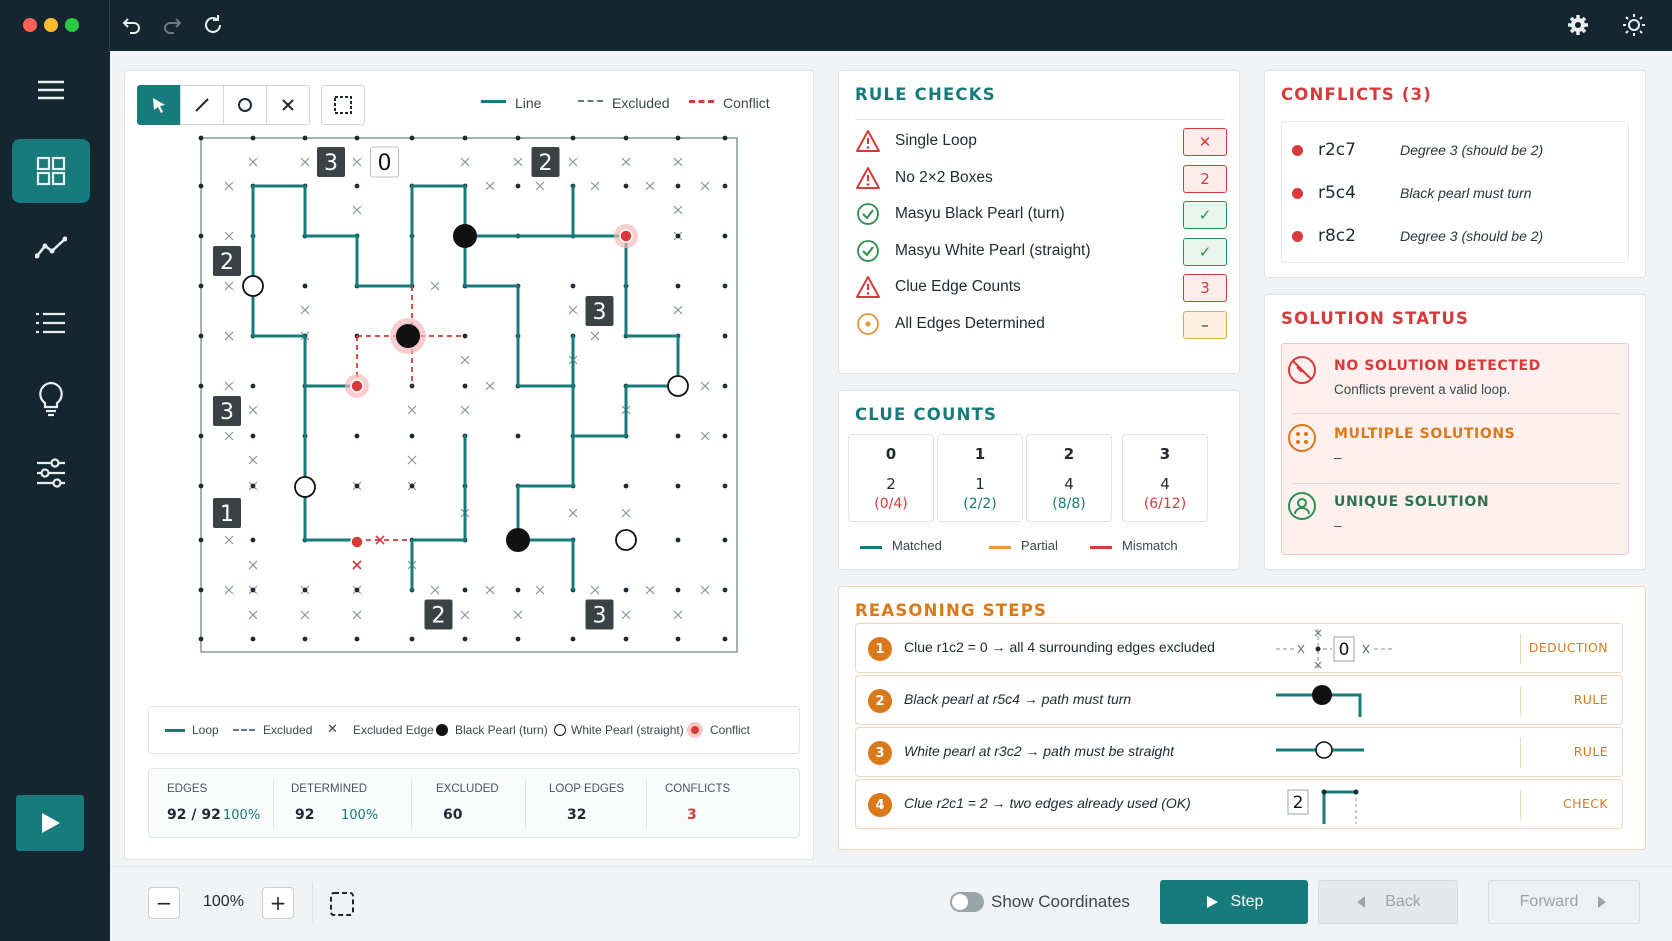  I want to click on undo-icon, so click(132, 25).